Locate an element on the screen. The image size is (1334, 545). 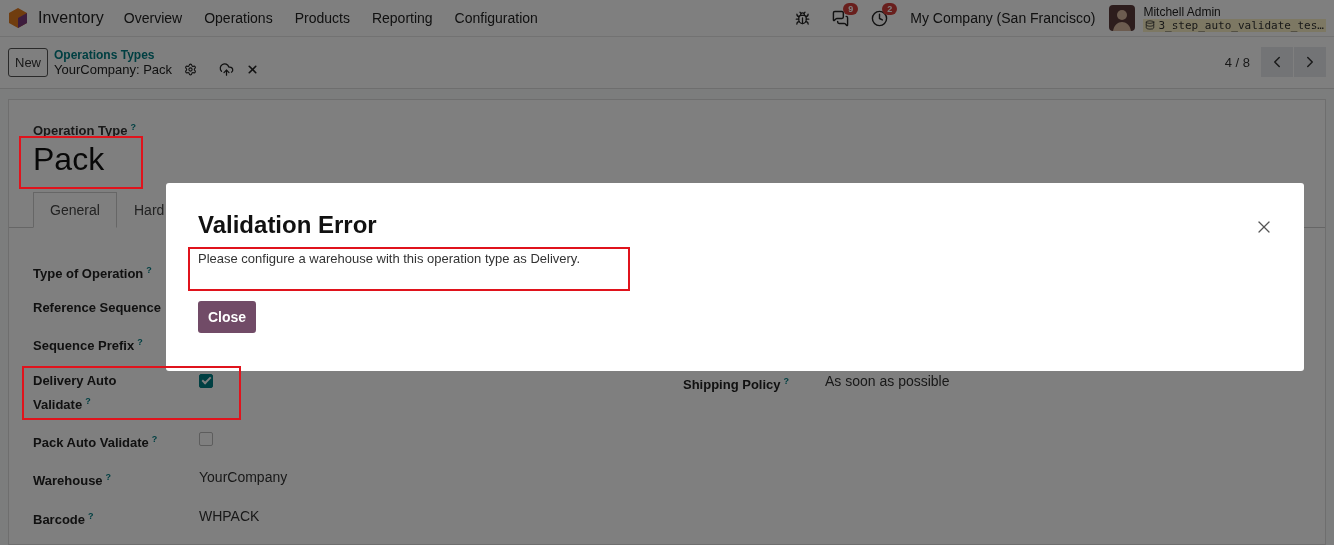
field-value: WHPACK is located at coordinates (230, 516).